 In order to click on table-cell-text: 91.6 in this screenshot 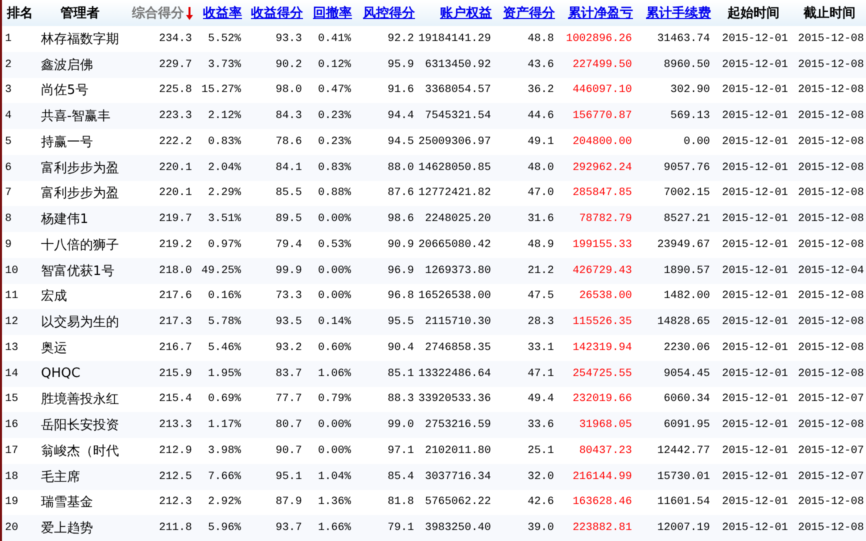, I will do `click(401, 90)`.